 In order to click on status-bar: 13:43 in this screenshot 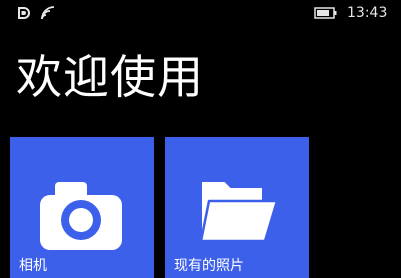, I will do `click(200, 13)`.